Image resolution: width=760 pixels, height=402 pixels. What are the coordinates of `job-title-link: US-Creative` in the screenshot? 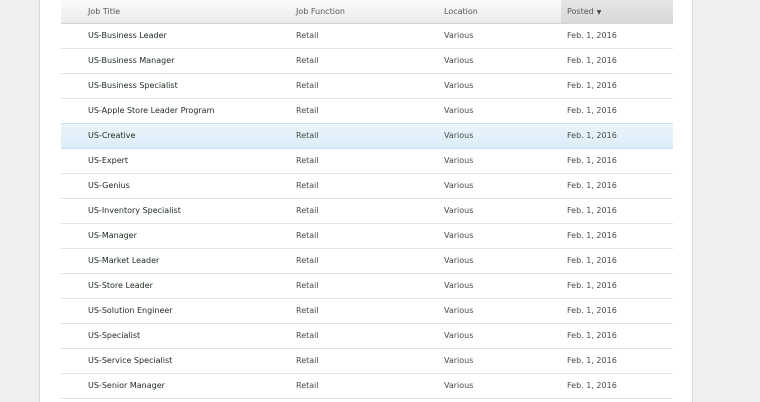 It's located at (111, 136).